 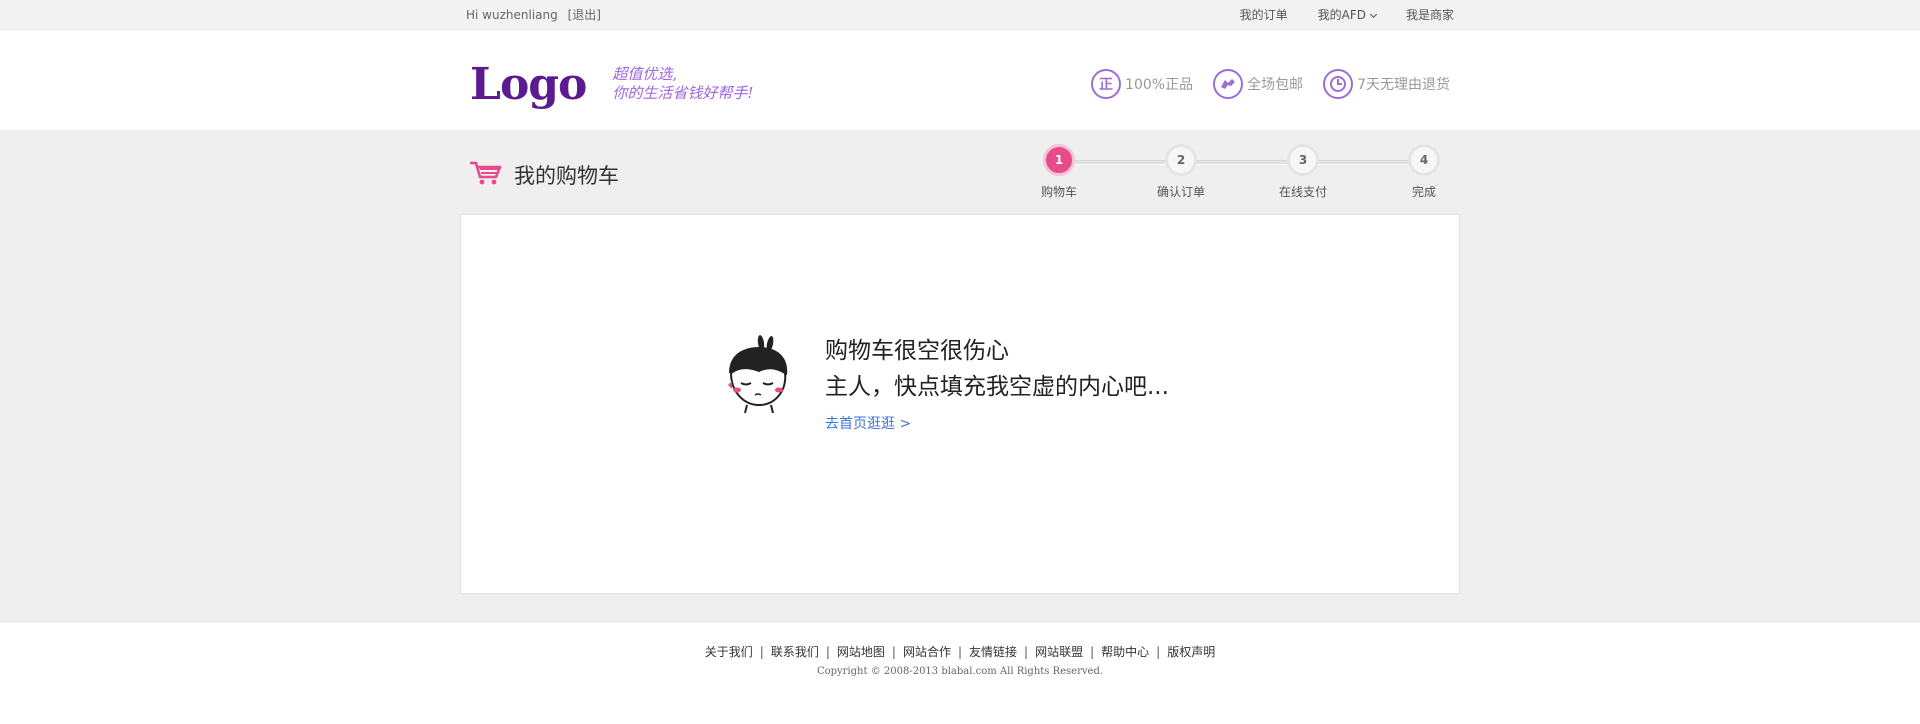 What do you see at coordinates (1341, 15) in the screenshot?
I see `my-afd-label: 我的AFD` at bounding box center [1341, 15].